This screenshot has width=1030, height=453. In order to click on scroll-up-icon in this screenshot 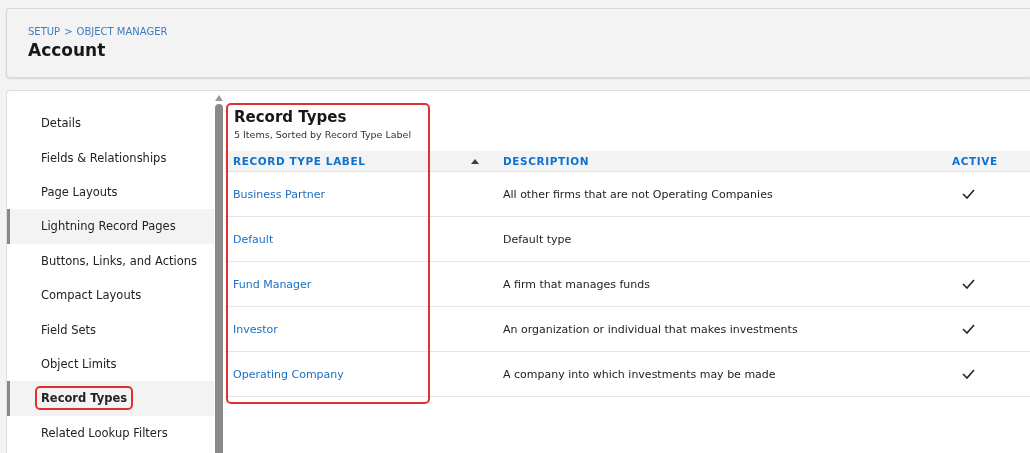, I will do `click(219, 98)`.